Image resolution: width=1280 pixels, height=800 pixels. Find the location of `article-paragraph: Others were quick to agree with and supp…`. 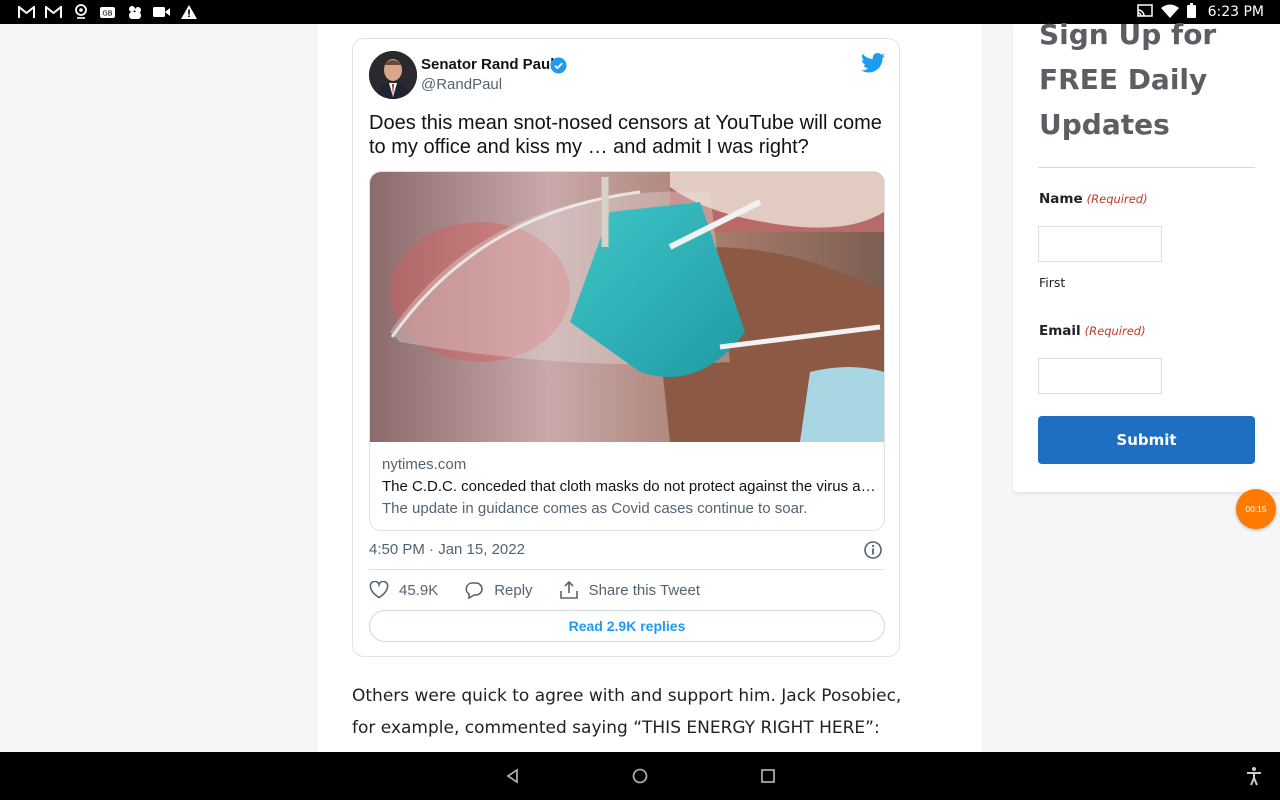

article-paragraph: Others were quick to agree with and supp… is located at coordinates (627, 712).